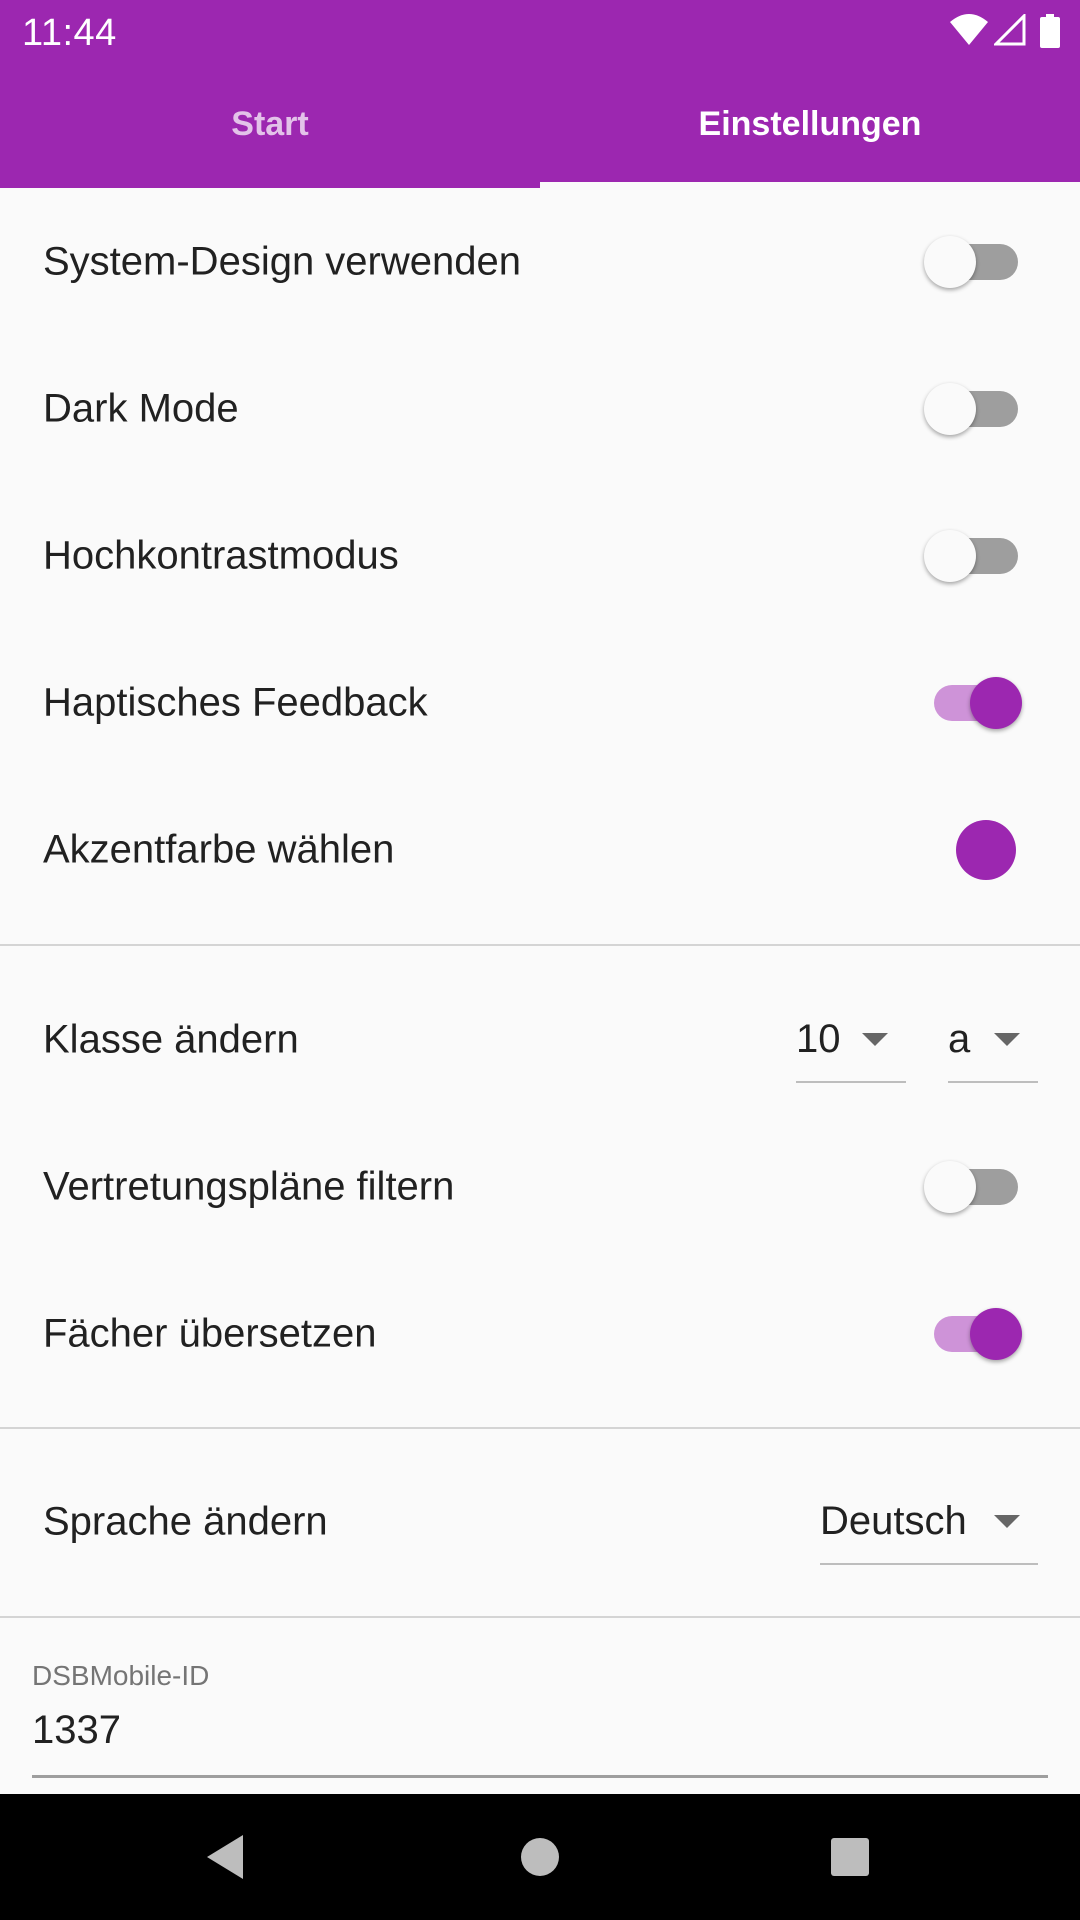 The height and width of the screenshot is (1920, 1080). I want to click on setting-label: Hochkontrastmodus, so click(221, 555).